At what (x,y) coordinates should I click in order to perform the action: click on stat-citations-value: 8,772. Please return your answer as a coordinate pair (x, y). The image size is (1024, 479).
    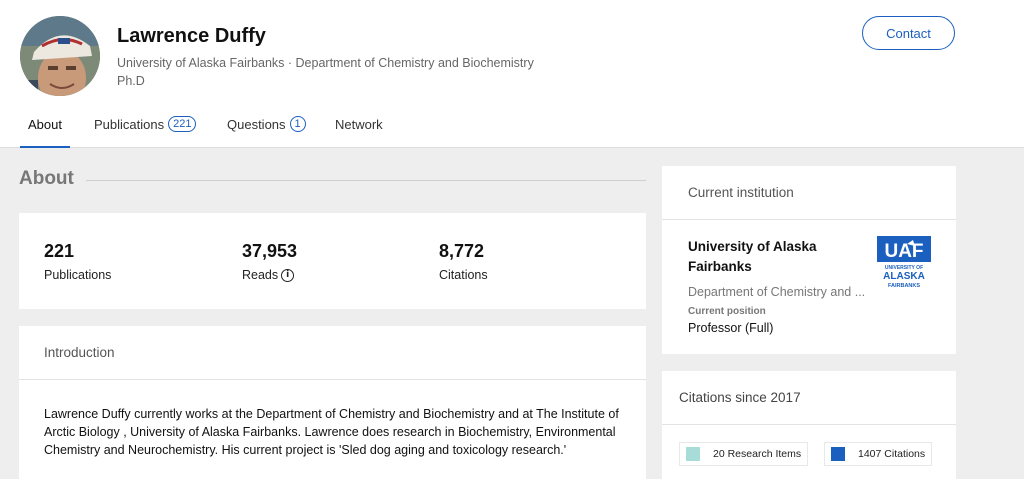
    Looking at the image, I should click on (462, 251).